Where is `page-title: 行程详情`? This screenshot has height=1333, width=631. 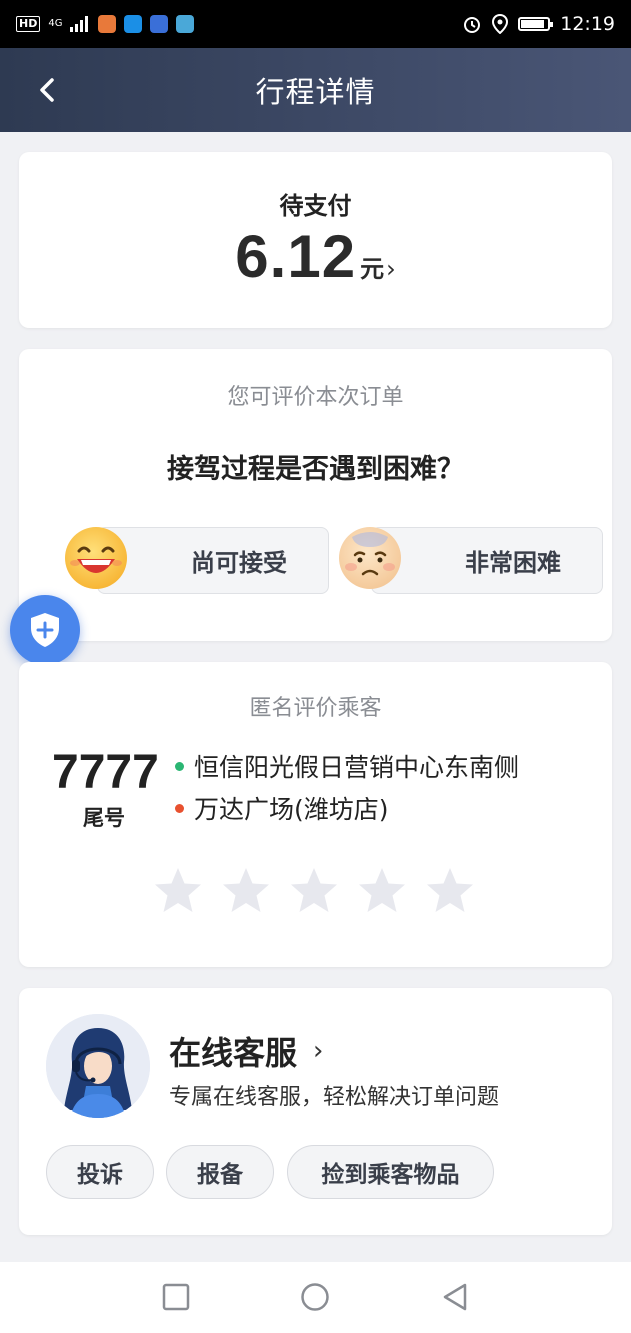 page-title: 行程详情 is located at coordinates (315, 92).